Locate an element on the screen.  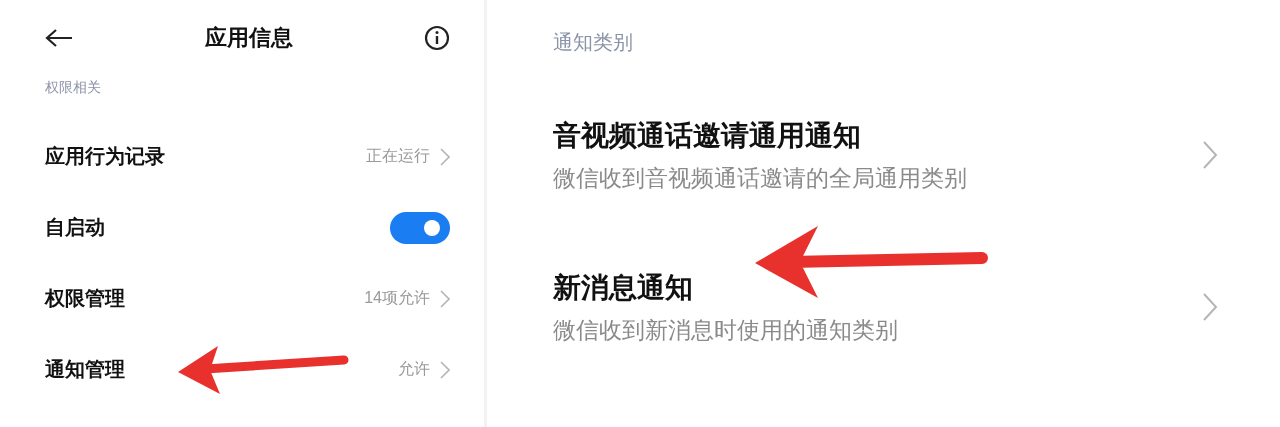
toggle-switch is located at coordinates (420, 227).